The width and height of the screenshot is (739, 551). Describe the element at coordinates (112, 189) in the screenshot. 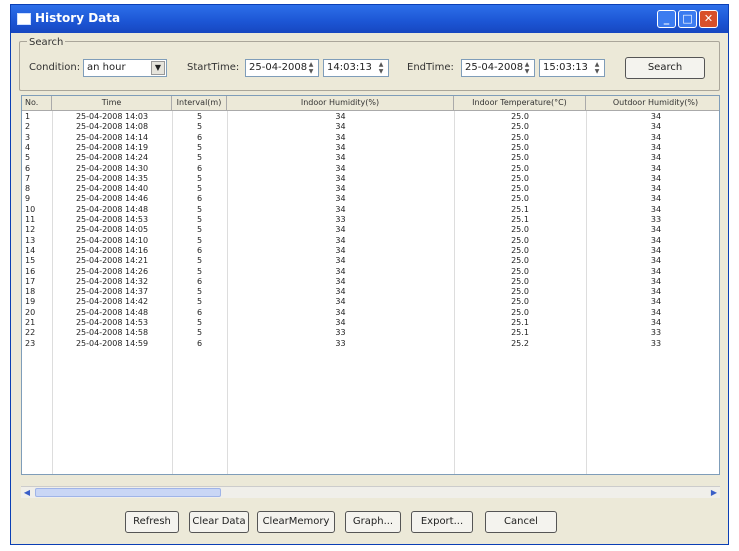

I see `col-time-cell: 25-04-2008 14:40` at that location.